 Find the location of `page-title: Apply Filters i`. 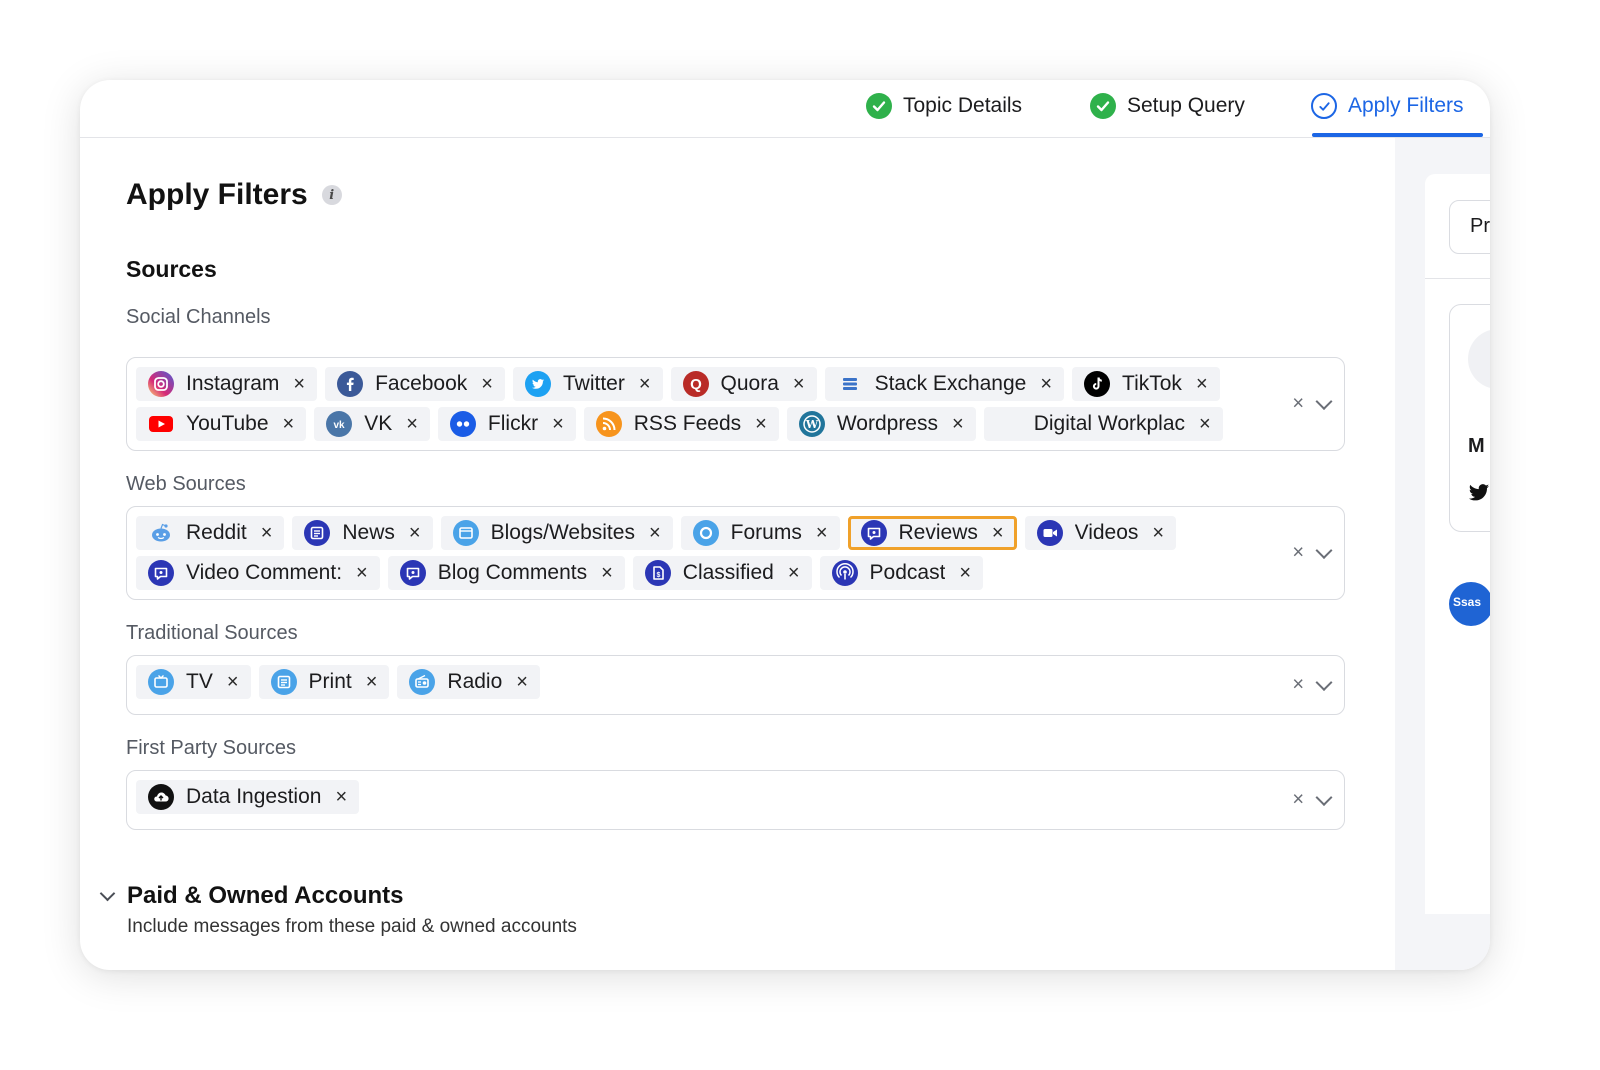

page-title: Apply Filters i is located at coordinates (234, 195).